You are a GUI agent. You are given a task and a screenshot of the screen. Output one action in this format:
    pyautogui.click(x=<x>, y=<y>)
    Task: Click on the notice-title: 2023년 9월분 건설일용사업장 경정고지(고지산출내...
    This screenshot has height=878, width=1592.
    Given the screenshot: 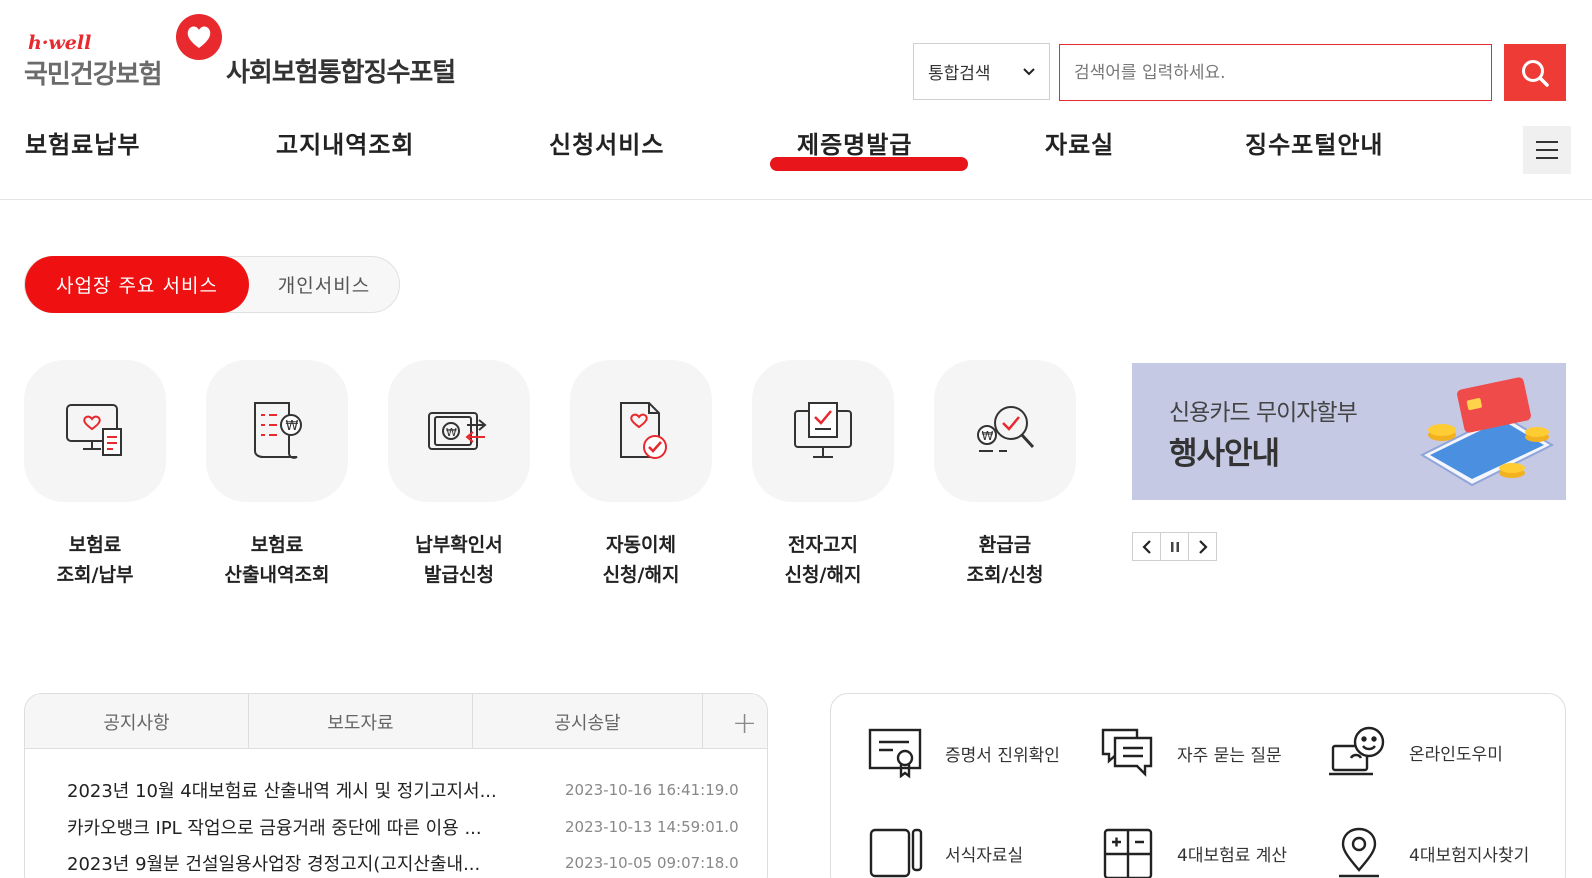 What is the action you would take?
    pyautogui.click(x=302, y=863)
    